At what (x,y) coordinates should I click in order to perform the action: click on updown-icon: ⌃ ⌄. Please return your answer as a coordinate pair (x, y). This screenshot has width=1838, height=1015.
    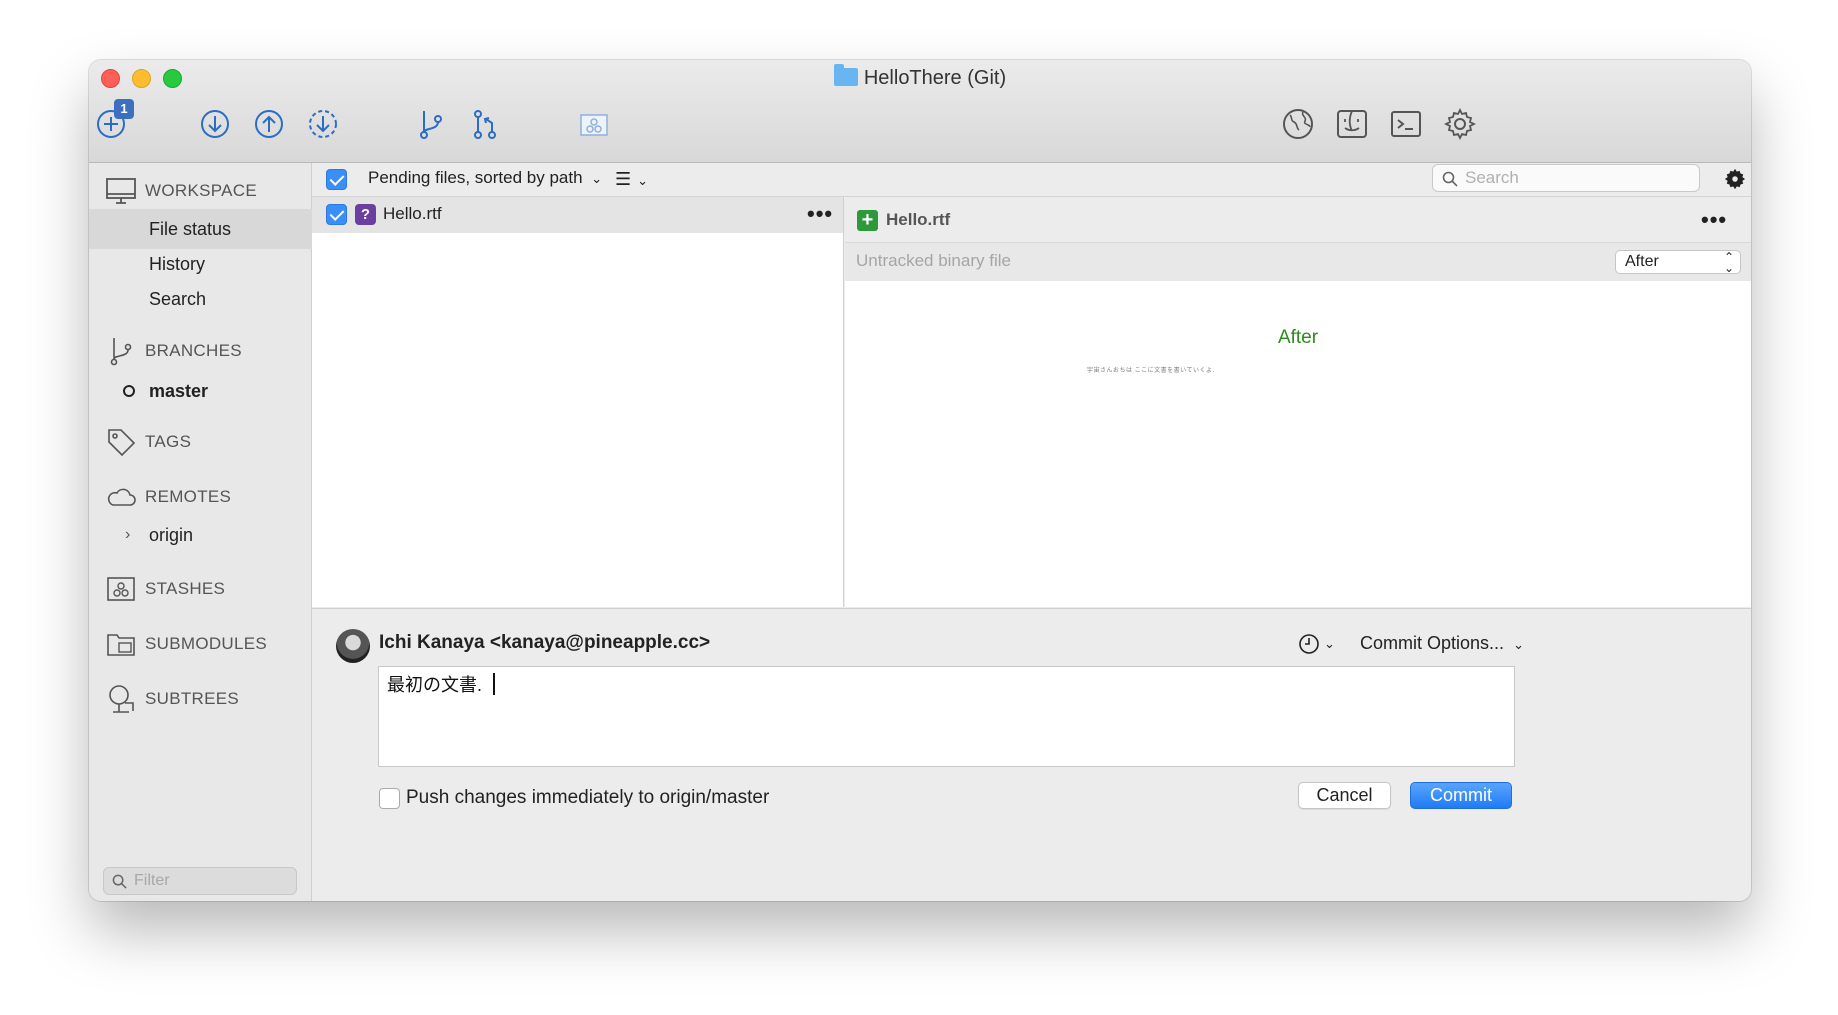
    Looking at the image, I should click on (1728, 262).